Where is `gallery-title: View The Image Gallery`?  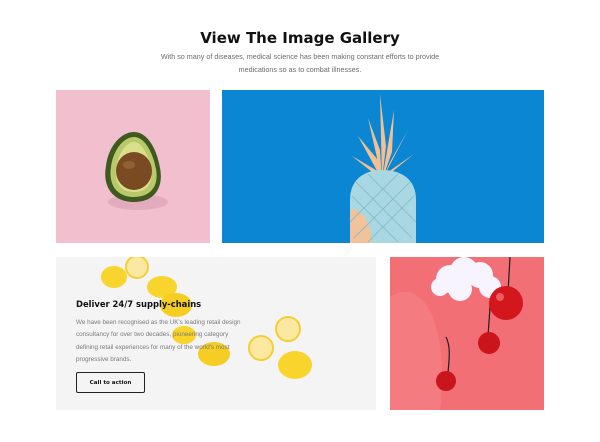
gallery-title: View The Image Gallery is located at coordinates (300, 38).